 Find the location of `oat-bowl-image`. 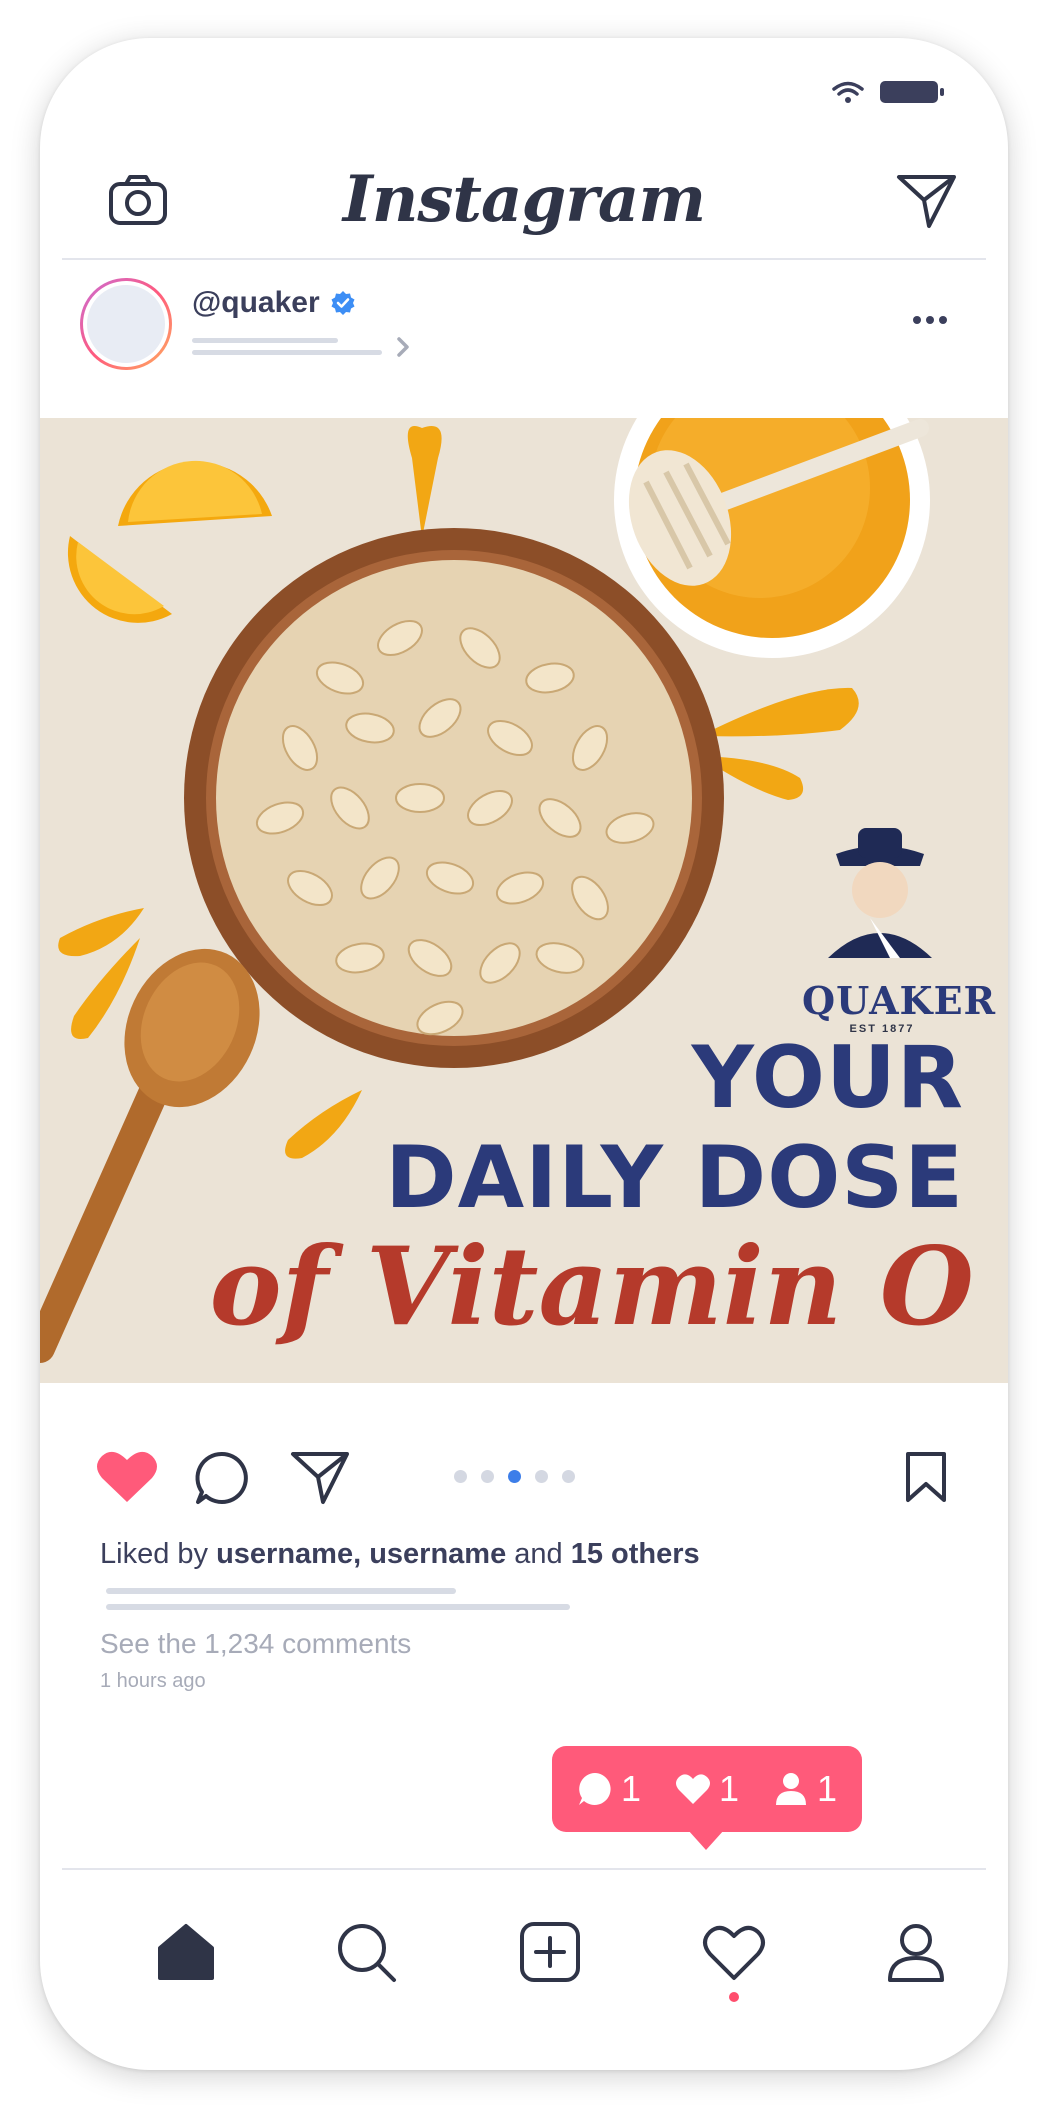

oat-bowl-image is located at coordinates (454, 798).